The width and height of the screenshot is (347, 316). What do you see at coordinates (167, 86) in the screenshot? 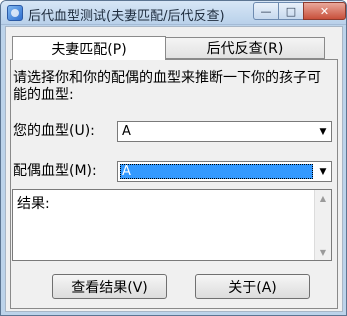
I see `instruction-text: 请选择你和你的配偶的血型来推断一下你的孩子可能的血型:` at bounding box center [167, 86].